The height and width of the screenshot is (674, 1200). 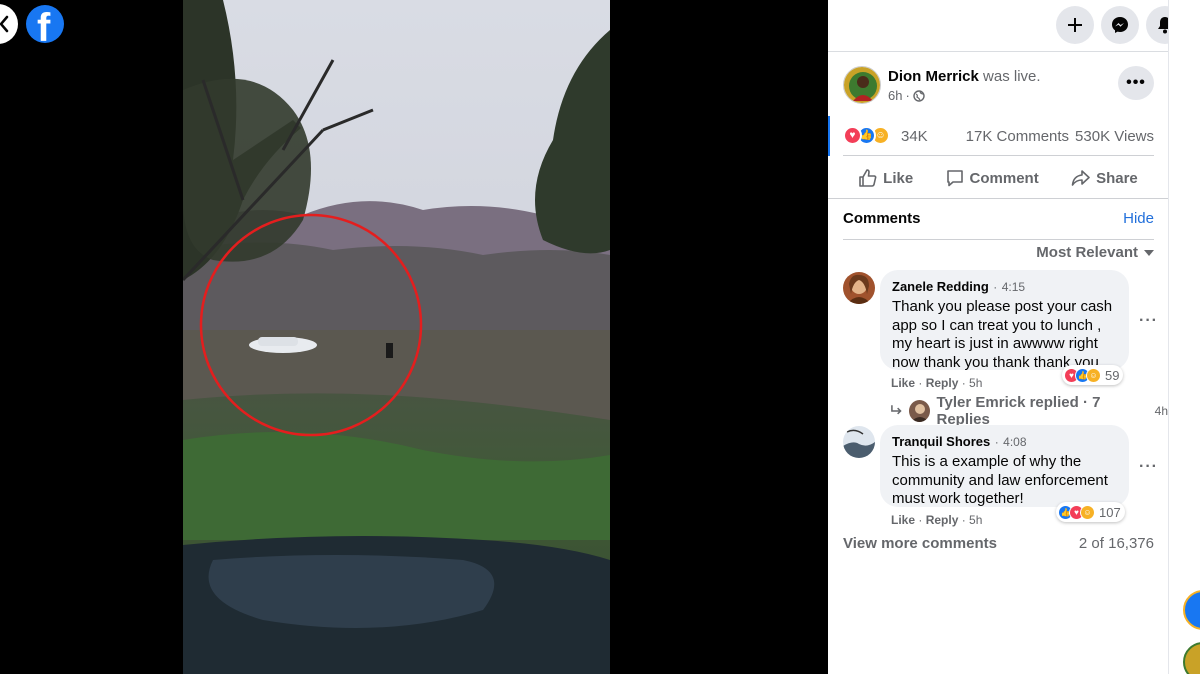 I want to click on like-button: Like, so click(x=886, y=178).